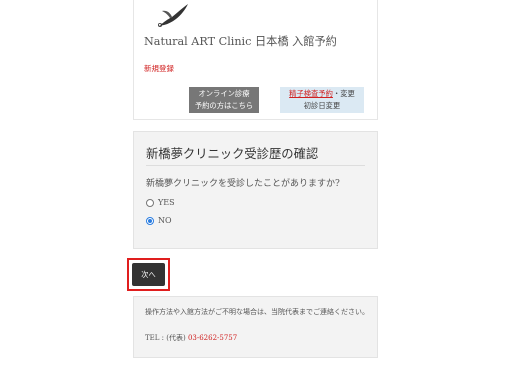 This screenshot has width=511, height=368. Describe the element at coordinates (343, 93) in the screenshot. I see `sperm-test-suffix: ・変更` at that location.